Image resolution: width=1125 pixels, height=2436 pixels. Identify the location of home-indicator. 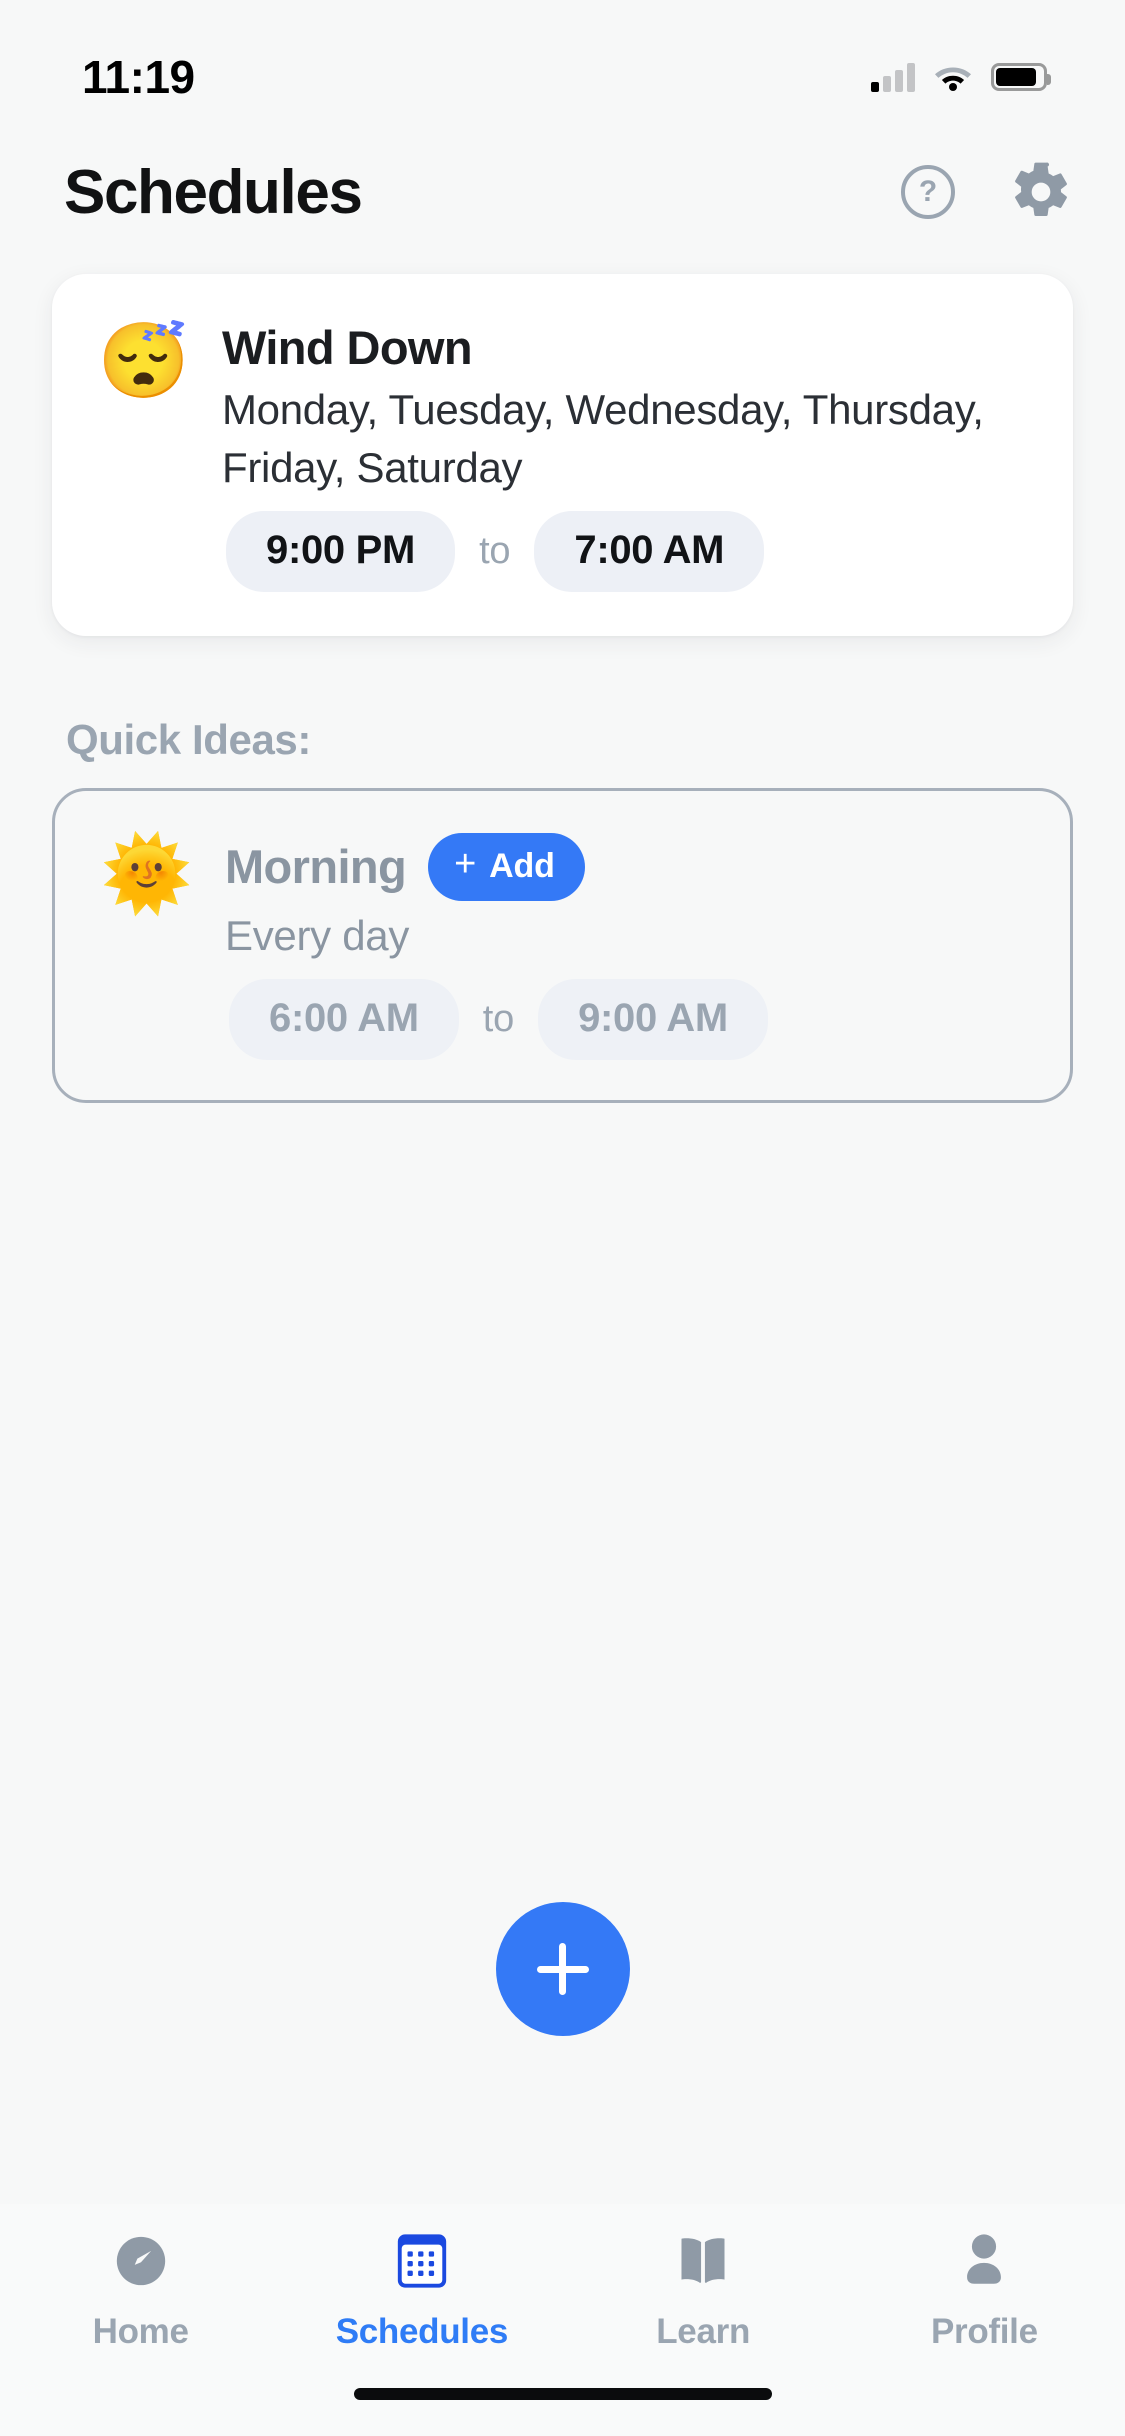
(562, 2394).